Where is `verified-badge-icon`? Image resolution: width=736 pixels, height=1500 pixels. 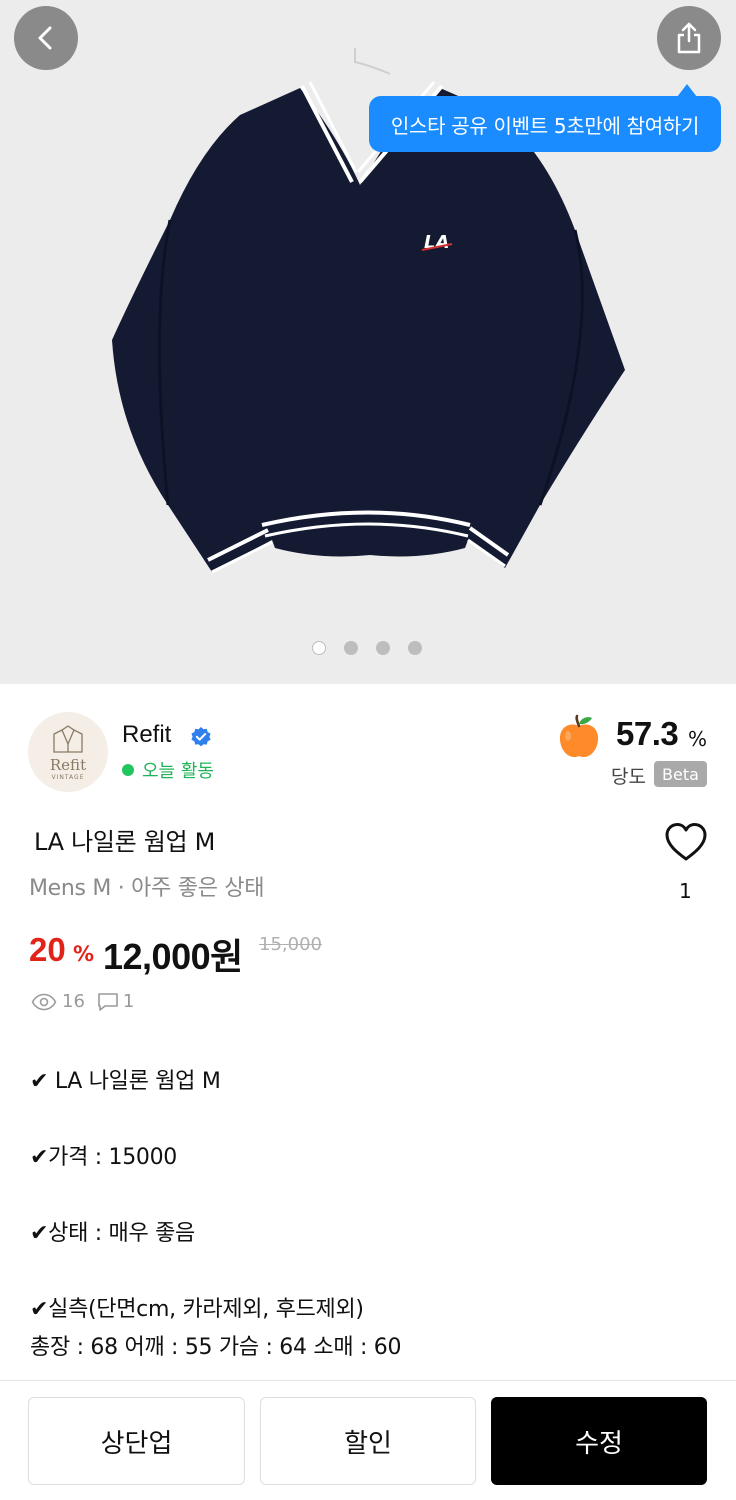 verified-badge-icon is located at coordinates (201, 737).